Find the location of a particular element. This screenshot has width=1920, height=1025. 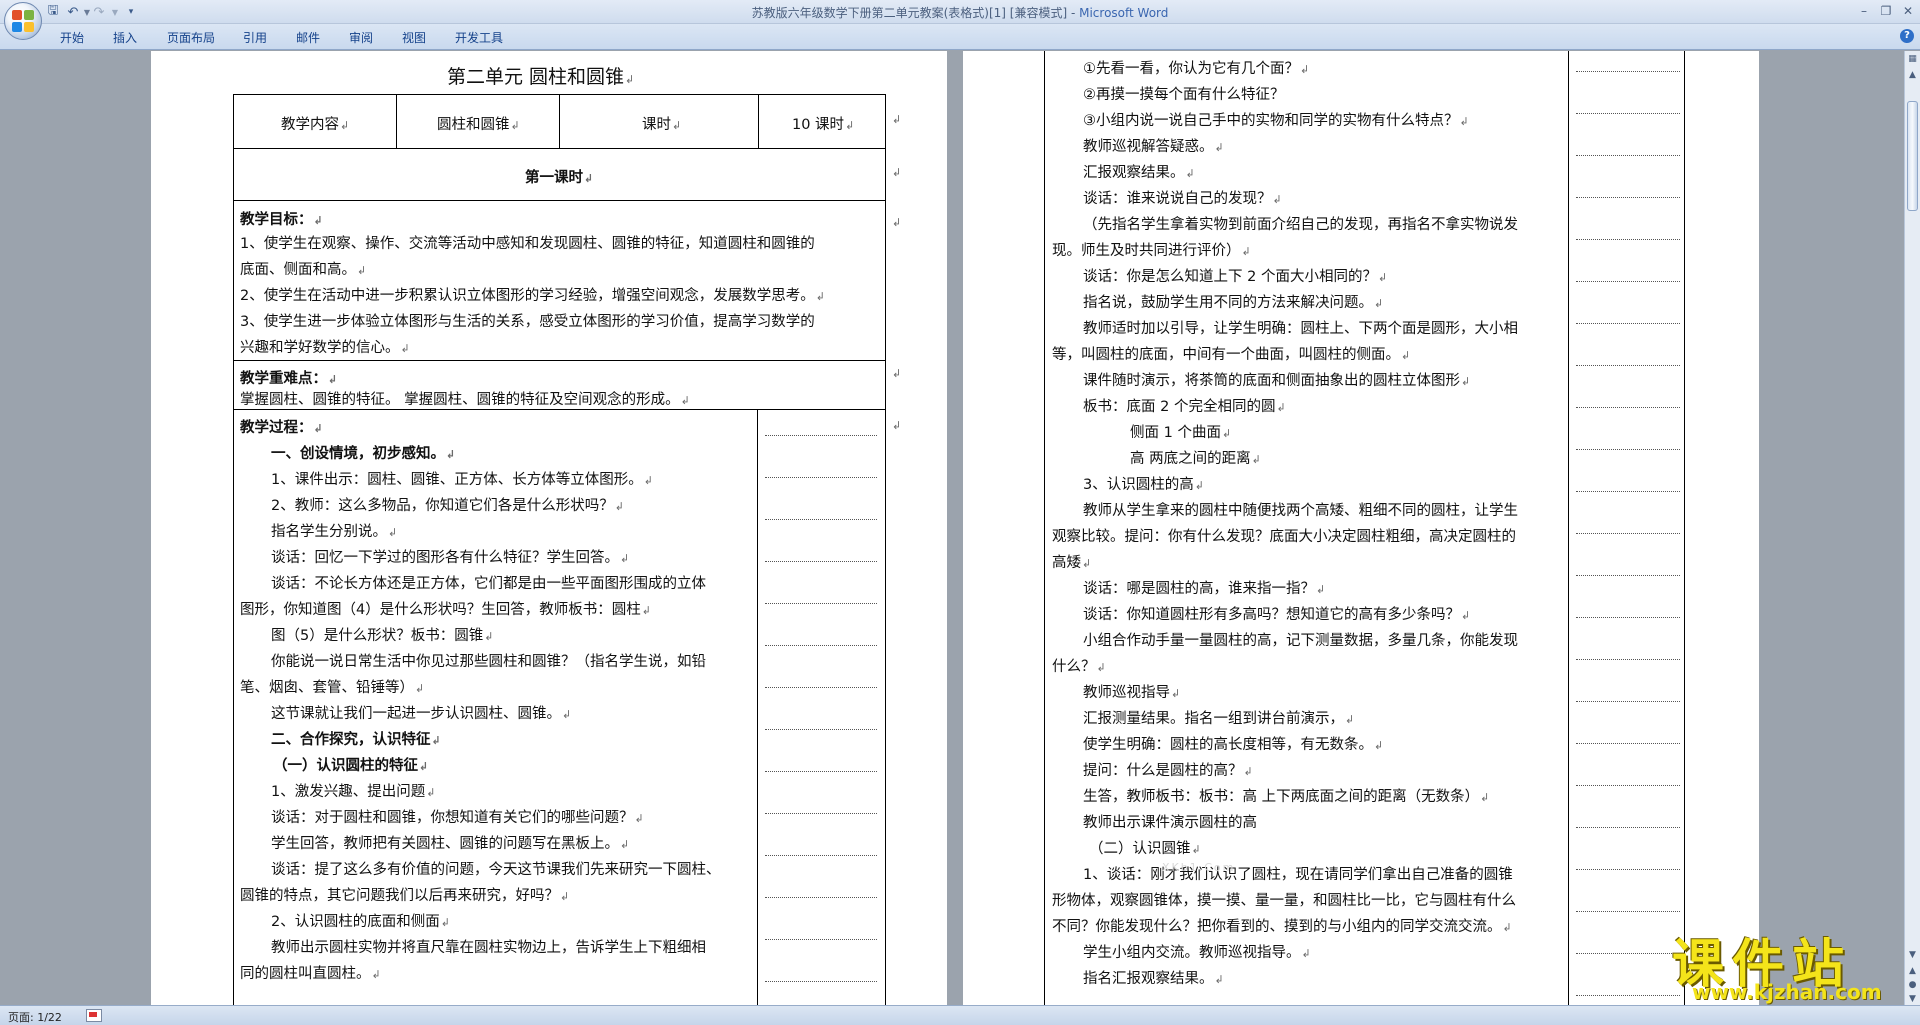

line-text: 教师从学生拿来的圆柱中随便找两个高矮、粗细不同的圆柱，让学生 is located at coordinates (1300, 511).